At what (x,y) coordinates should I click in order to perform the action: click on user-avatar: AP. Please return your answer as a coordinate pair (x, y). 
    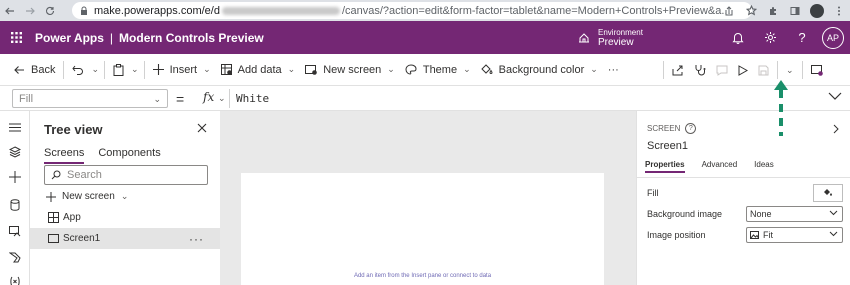
    Looking at the image, I should click on (833, 38).